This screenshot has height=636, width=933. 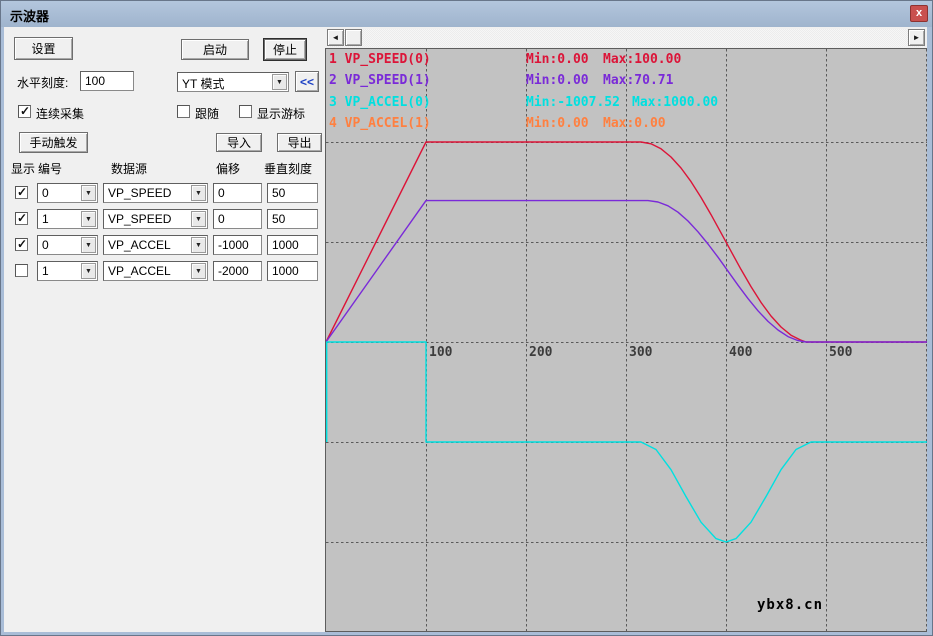 What do you see at coordinates (916, 37) in the screenshot?
I see `scroll-right-icon: ►` at bounding box center [916, 37].